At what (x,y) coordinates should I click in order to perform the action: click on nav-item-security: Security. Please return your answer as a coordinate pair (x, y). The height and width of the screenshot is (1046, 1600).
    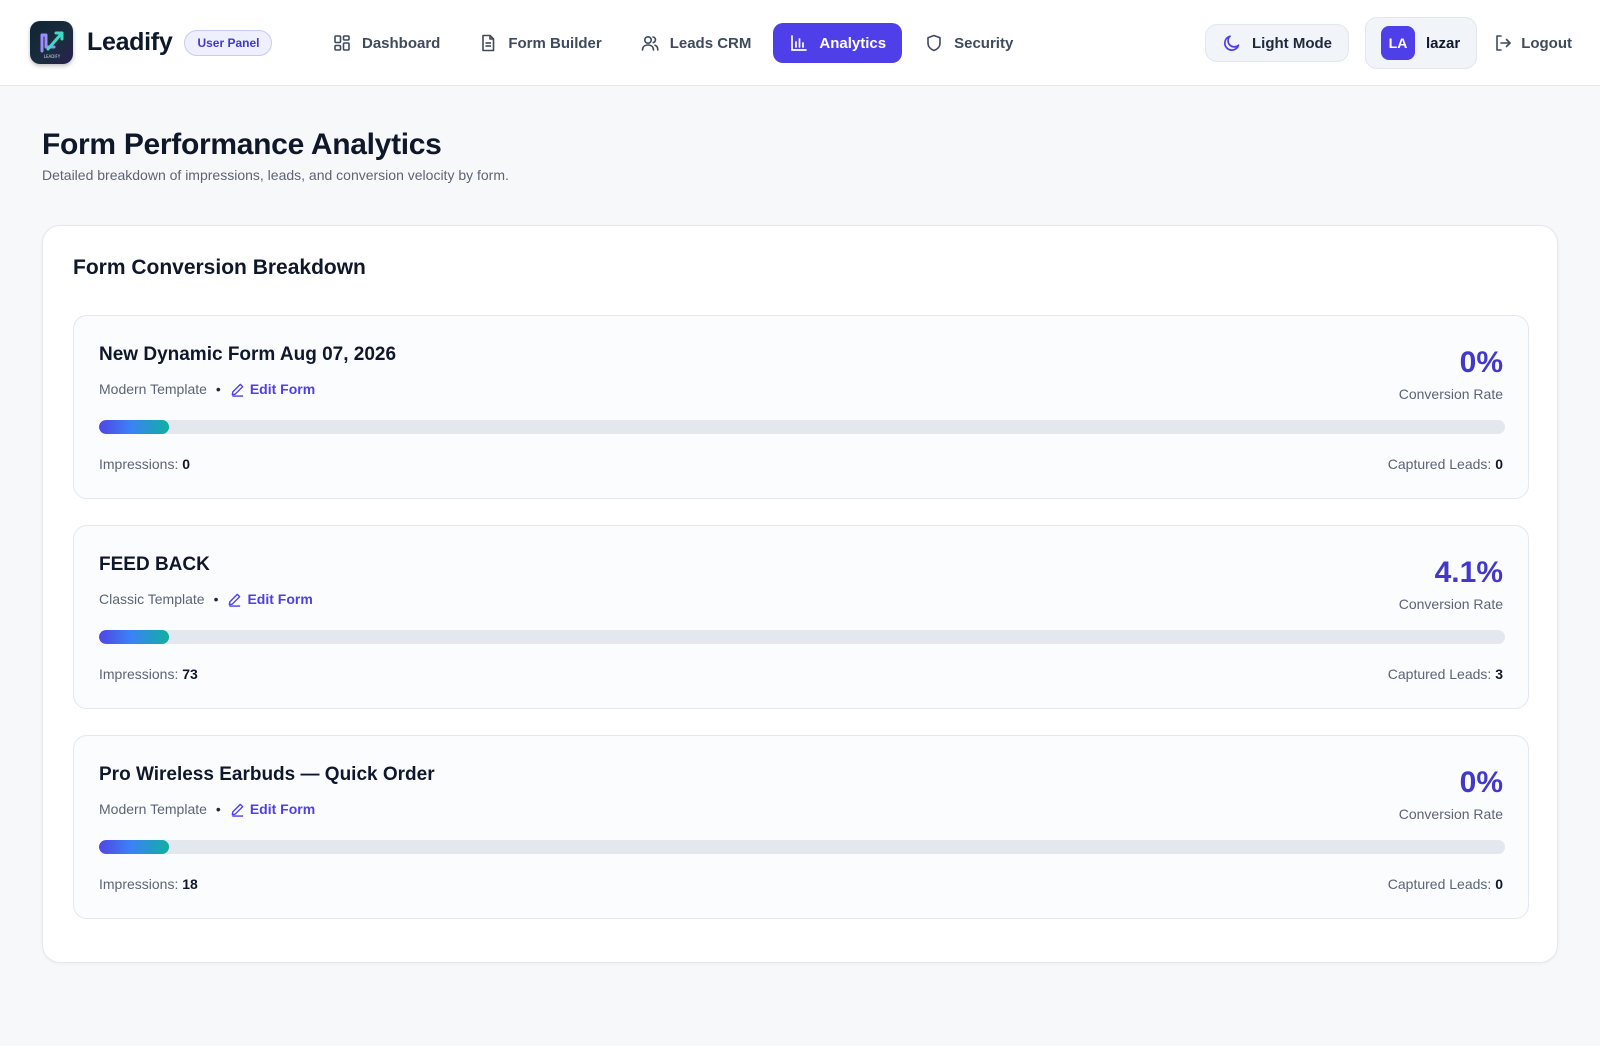
    Looking at the image, I should click on (968, 43).